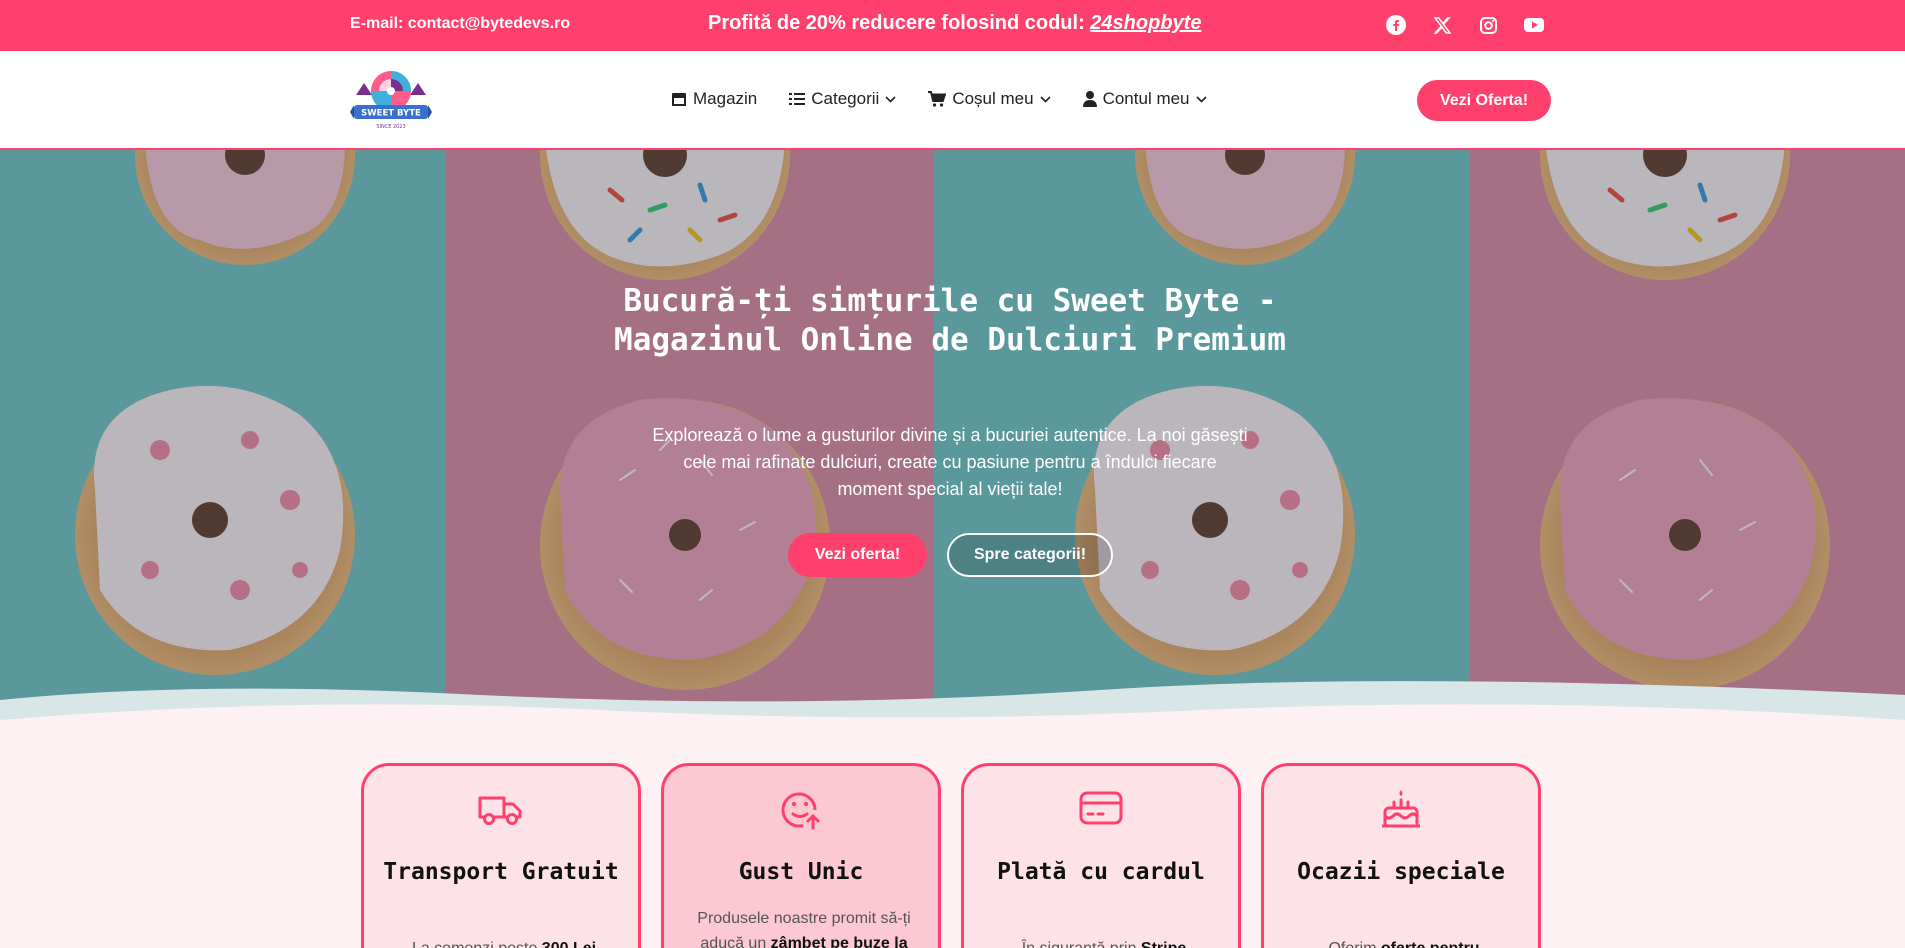 This screenshot has width=1905, height=948. What do you see at coordinates (1101, 872) in the screenshot?
I see `feature-title: Plată cu cardul` at bounding box center [1101, 872].